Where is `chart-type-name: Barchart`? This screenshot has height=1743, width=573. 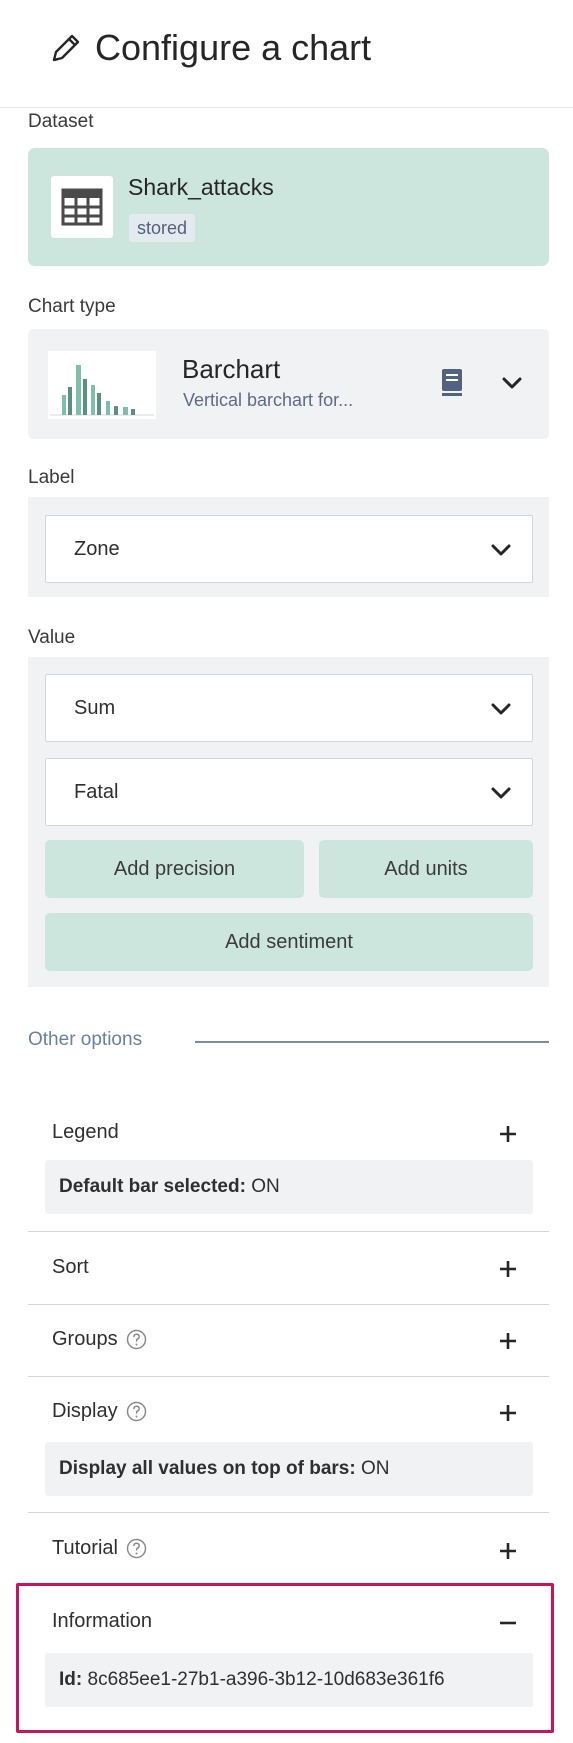 chart-type-name: Barchart is located at coordinates (231, 369).